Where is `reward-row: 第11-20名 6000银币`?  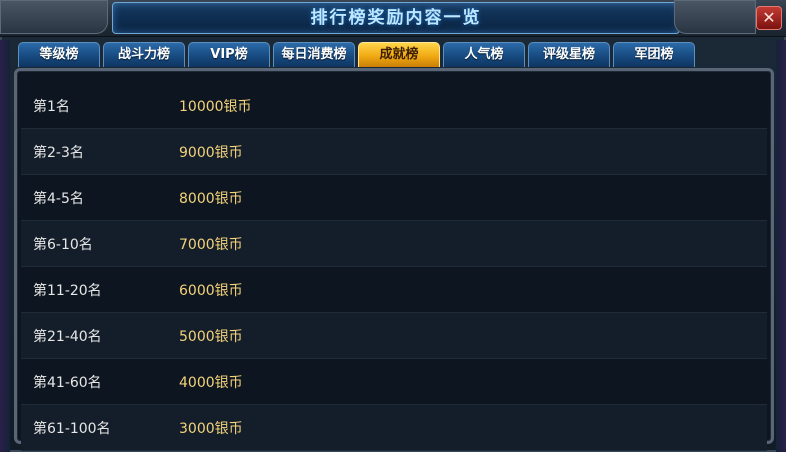 reward-row: 第11-20名 6000银币 is located at coordinates (394, 290).